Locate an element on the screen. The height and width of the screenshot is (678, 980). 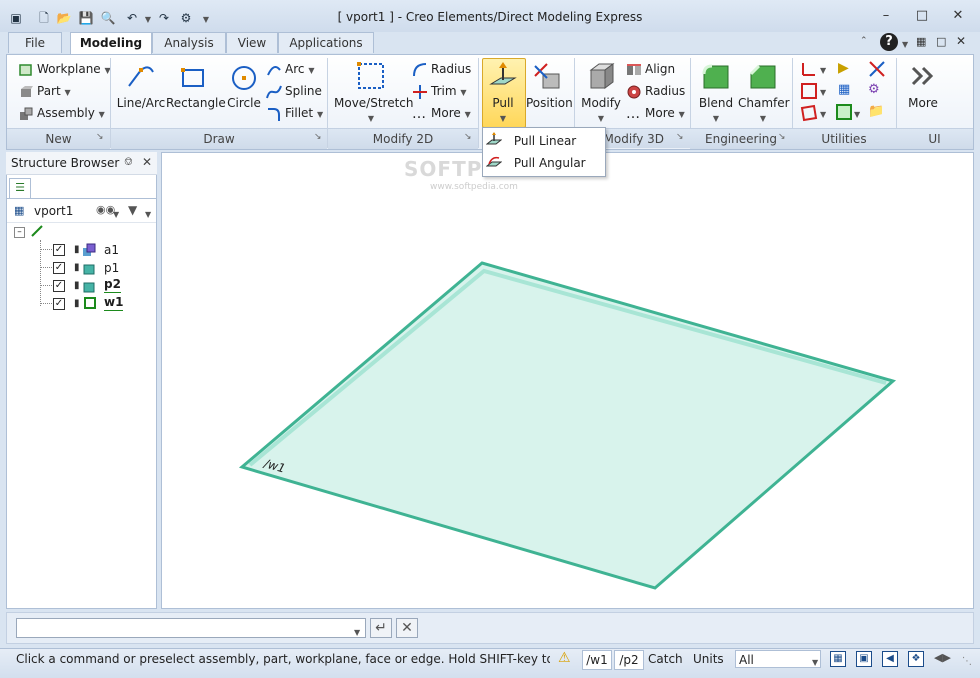
restore-doc-icon: ▦ is located at coordinates (921, 41).